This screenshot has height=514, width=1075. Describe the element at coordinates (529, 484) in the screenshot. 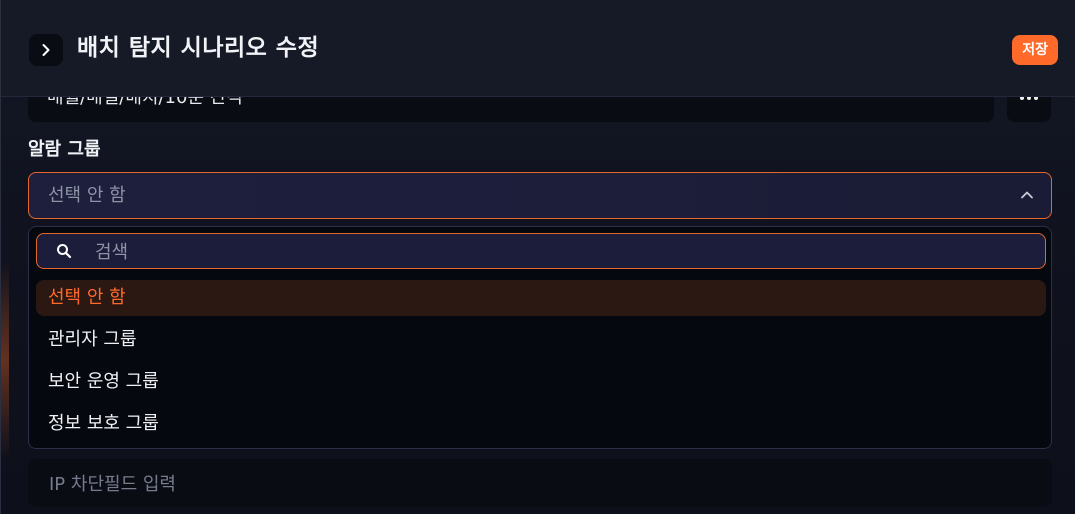

I see `ip-block-input` at that location.